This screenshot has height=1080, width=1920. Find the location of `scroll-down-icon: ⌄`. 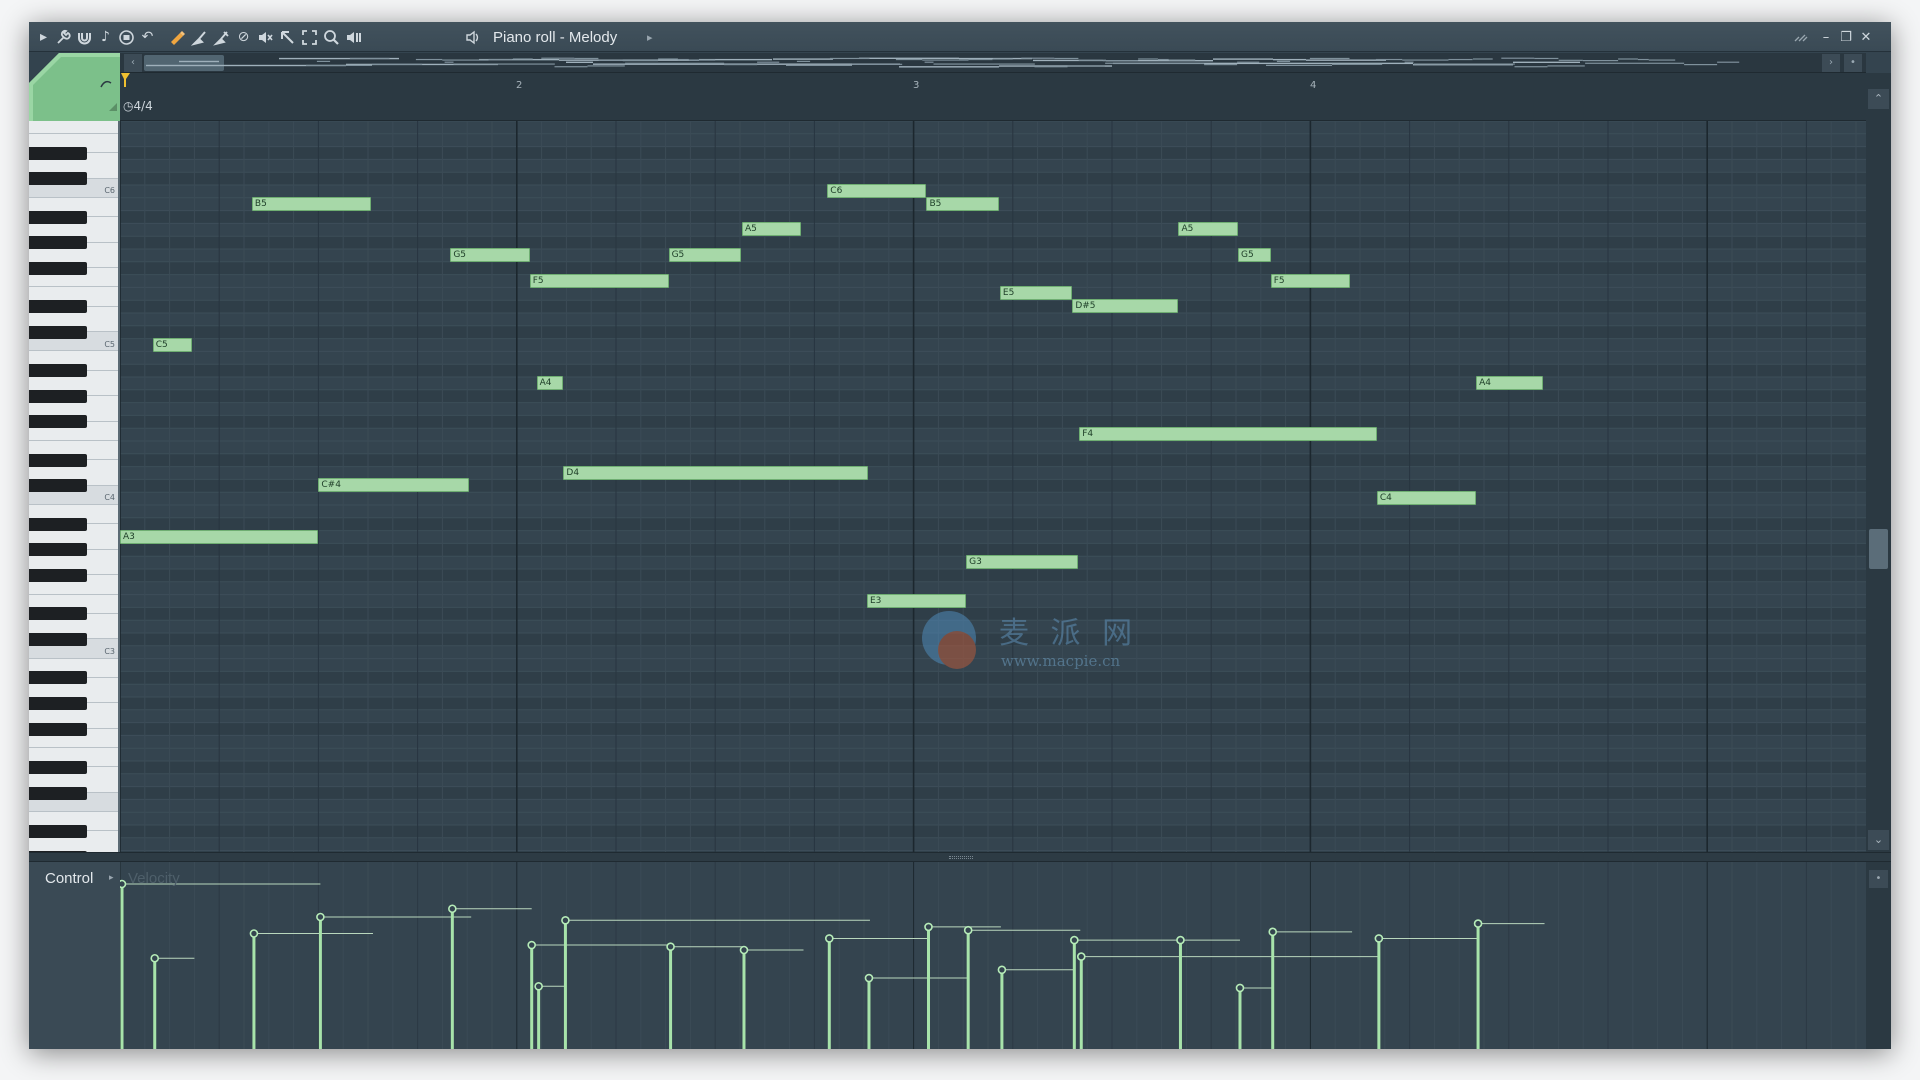

scroll-down-icon: ⌄ is located at coordinates (1878, 840).